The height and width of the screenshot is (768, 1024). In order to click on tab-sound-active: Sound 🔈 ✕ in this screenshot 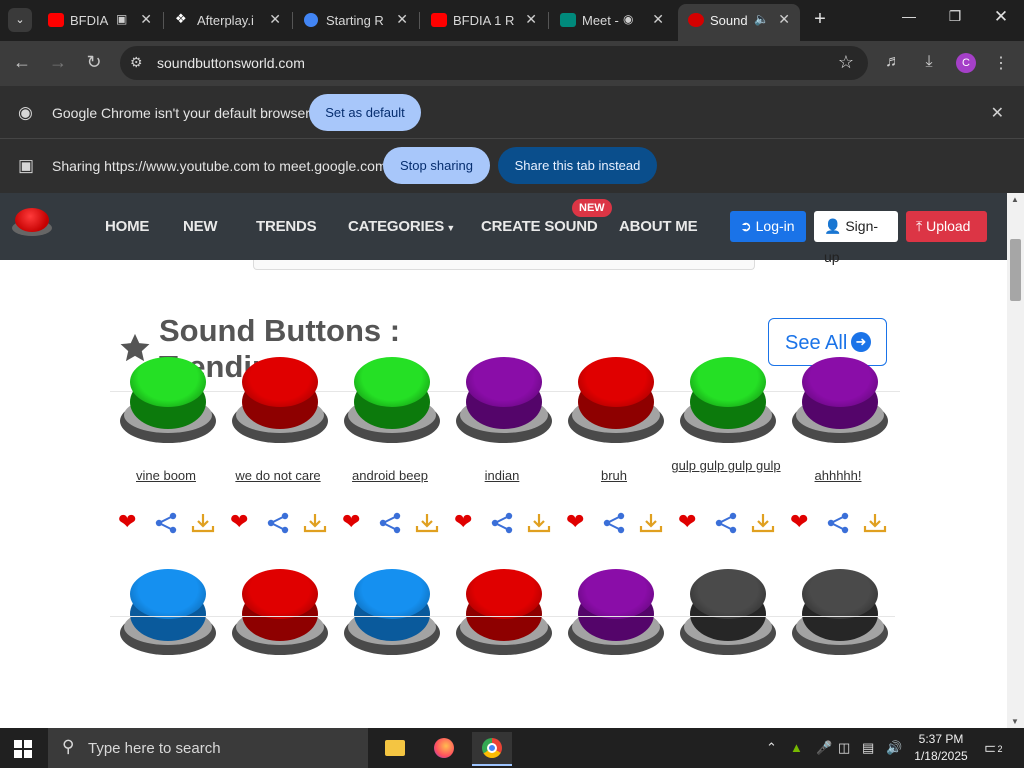, I will do `click(739, 22)`.